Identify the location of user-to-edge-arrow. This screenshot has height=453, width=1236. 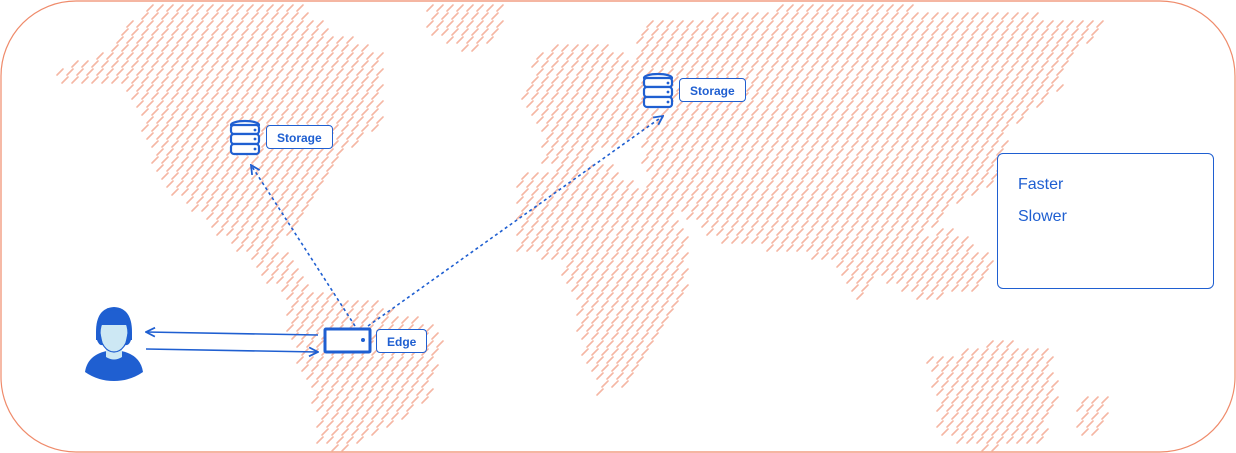
(231, 350).